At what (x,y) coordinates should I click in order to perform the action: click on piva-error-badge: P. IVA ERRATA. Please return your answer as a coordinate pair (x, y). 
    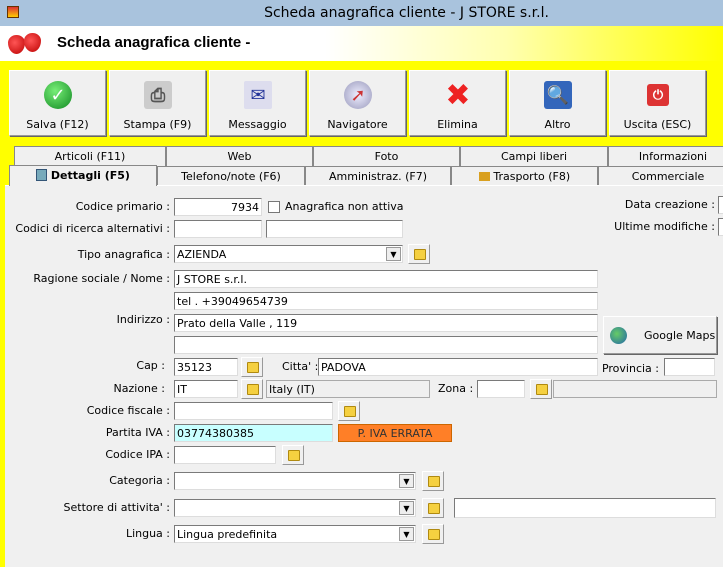
    Looking at the image, I should click on (395, 433).